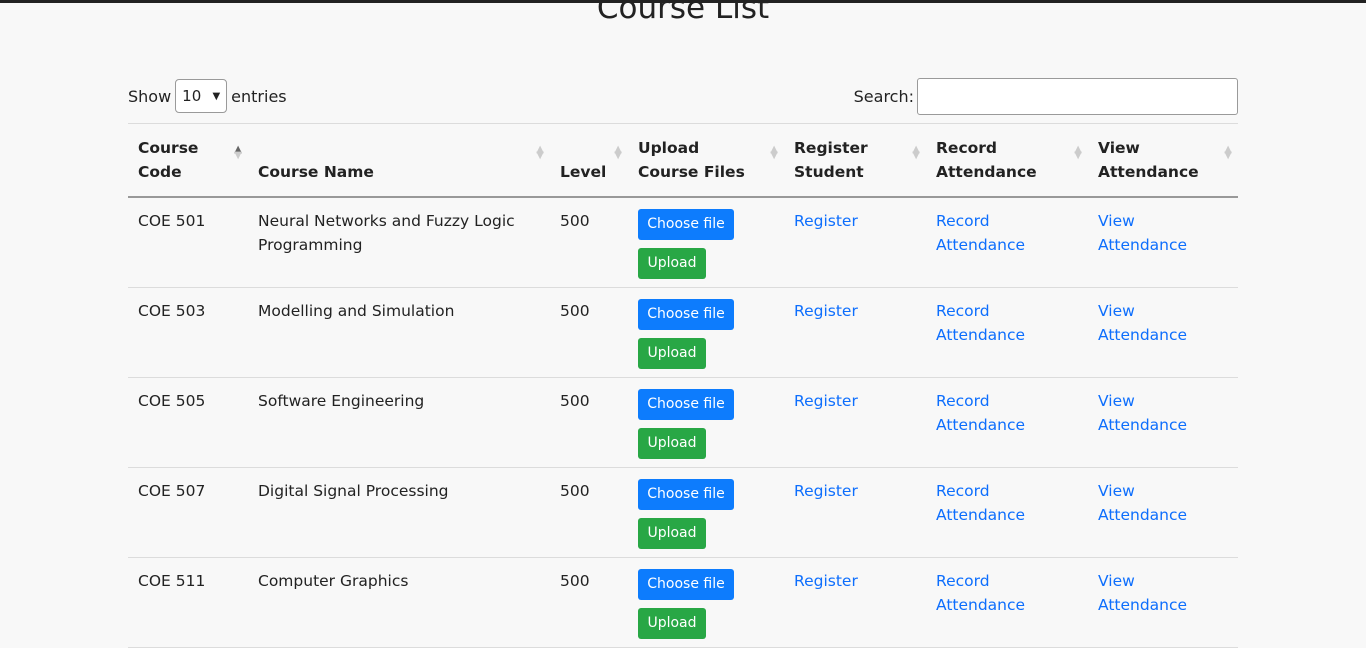 The width and height of the screenshot is (1366, 648). I want to click on column-header-level: Level ▲ ▼, so click(589, 160).